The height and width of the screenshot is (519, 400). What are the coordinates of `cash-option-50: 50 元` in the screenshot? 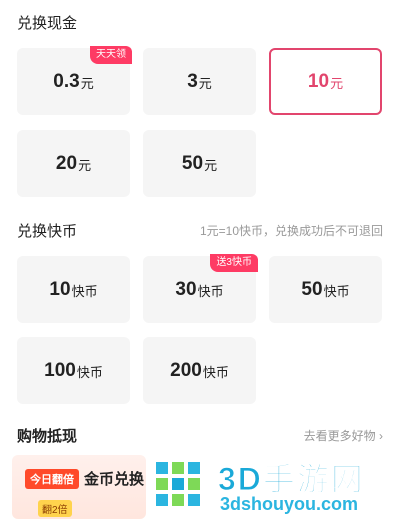 It's located at (199, 163).